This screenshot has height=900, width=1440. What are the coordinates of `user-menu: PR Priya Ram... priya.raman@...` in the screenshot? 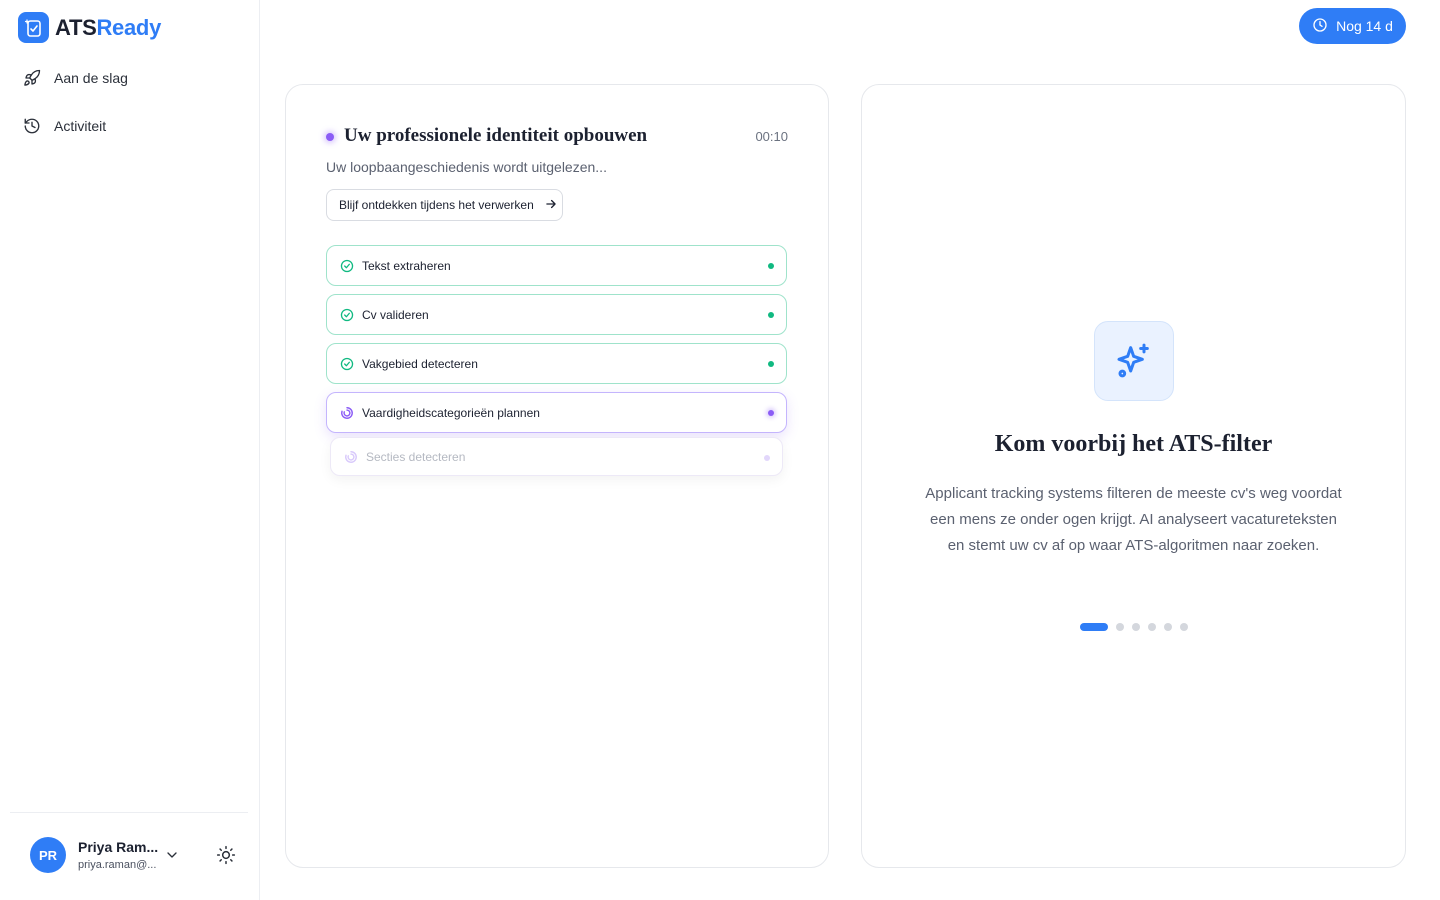 It's located at (129, 856).